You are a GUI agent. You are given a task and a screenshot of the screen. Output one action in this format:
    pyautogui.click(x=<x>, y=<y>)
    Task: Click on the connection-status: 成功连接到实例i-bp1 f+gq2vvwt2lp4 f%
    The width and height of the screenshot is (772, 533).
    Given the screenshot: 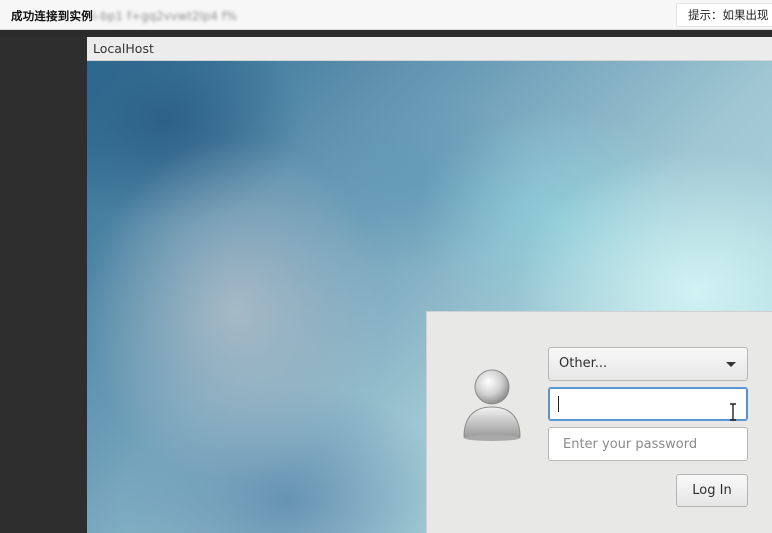 What is the action you would take?
    pyautogui.click(x=124, y=16)
    